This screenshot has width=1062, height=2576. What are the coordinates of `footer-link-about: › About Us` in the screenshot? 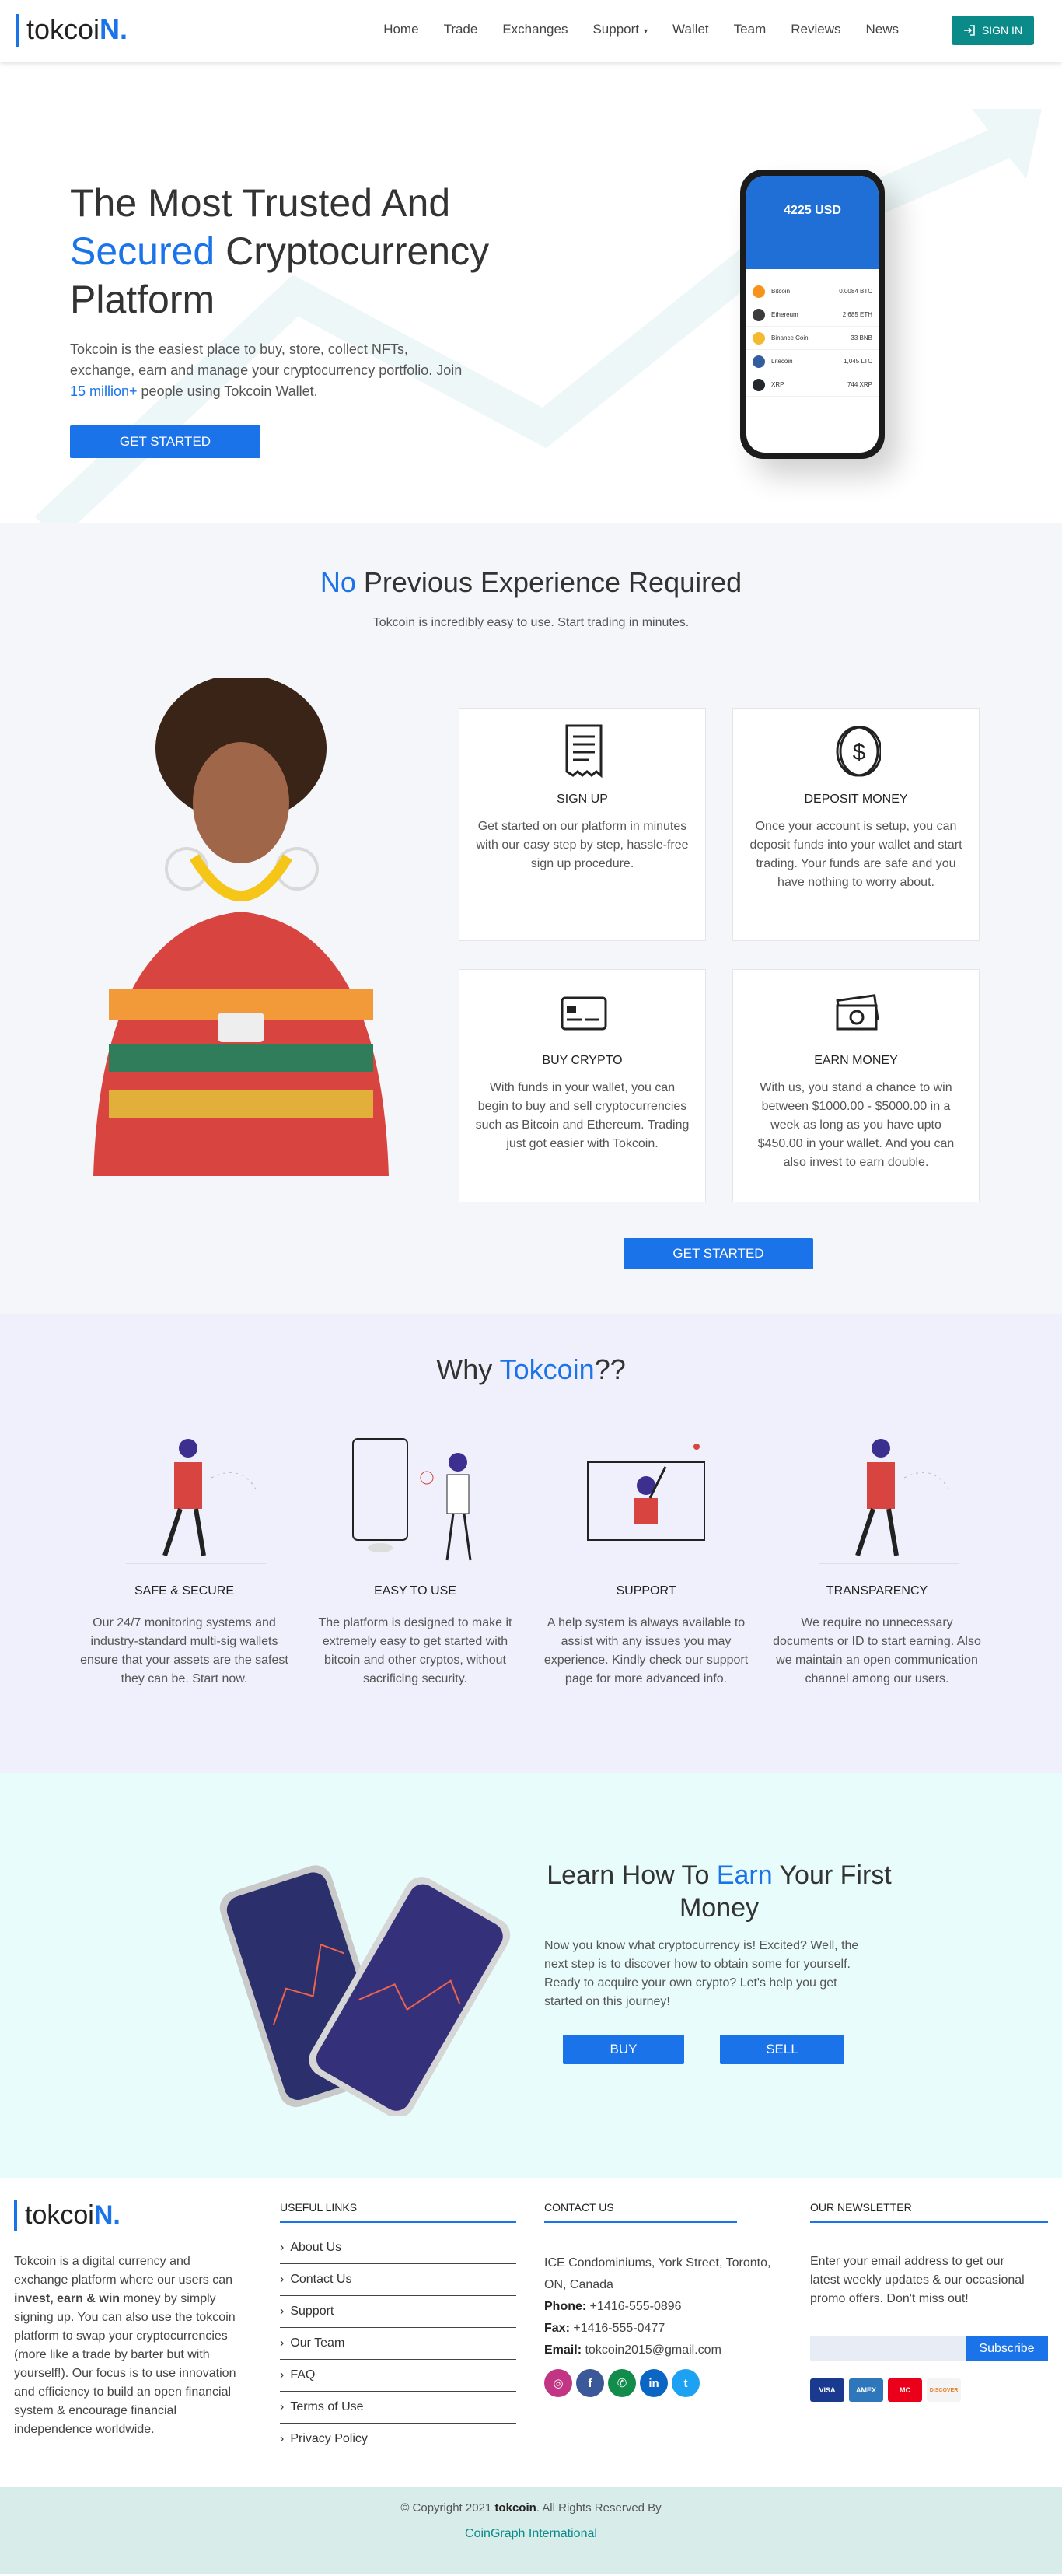 It's located at (398, 2248).